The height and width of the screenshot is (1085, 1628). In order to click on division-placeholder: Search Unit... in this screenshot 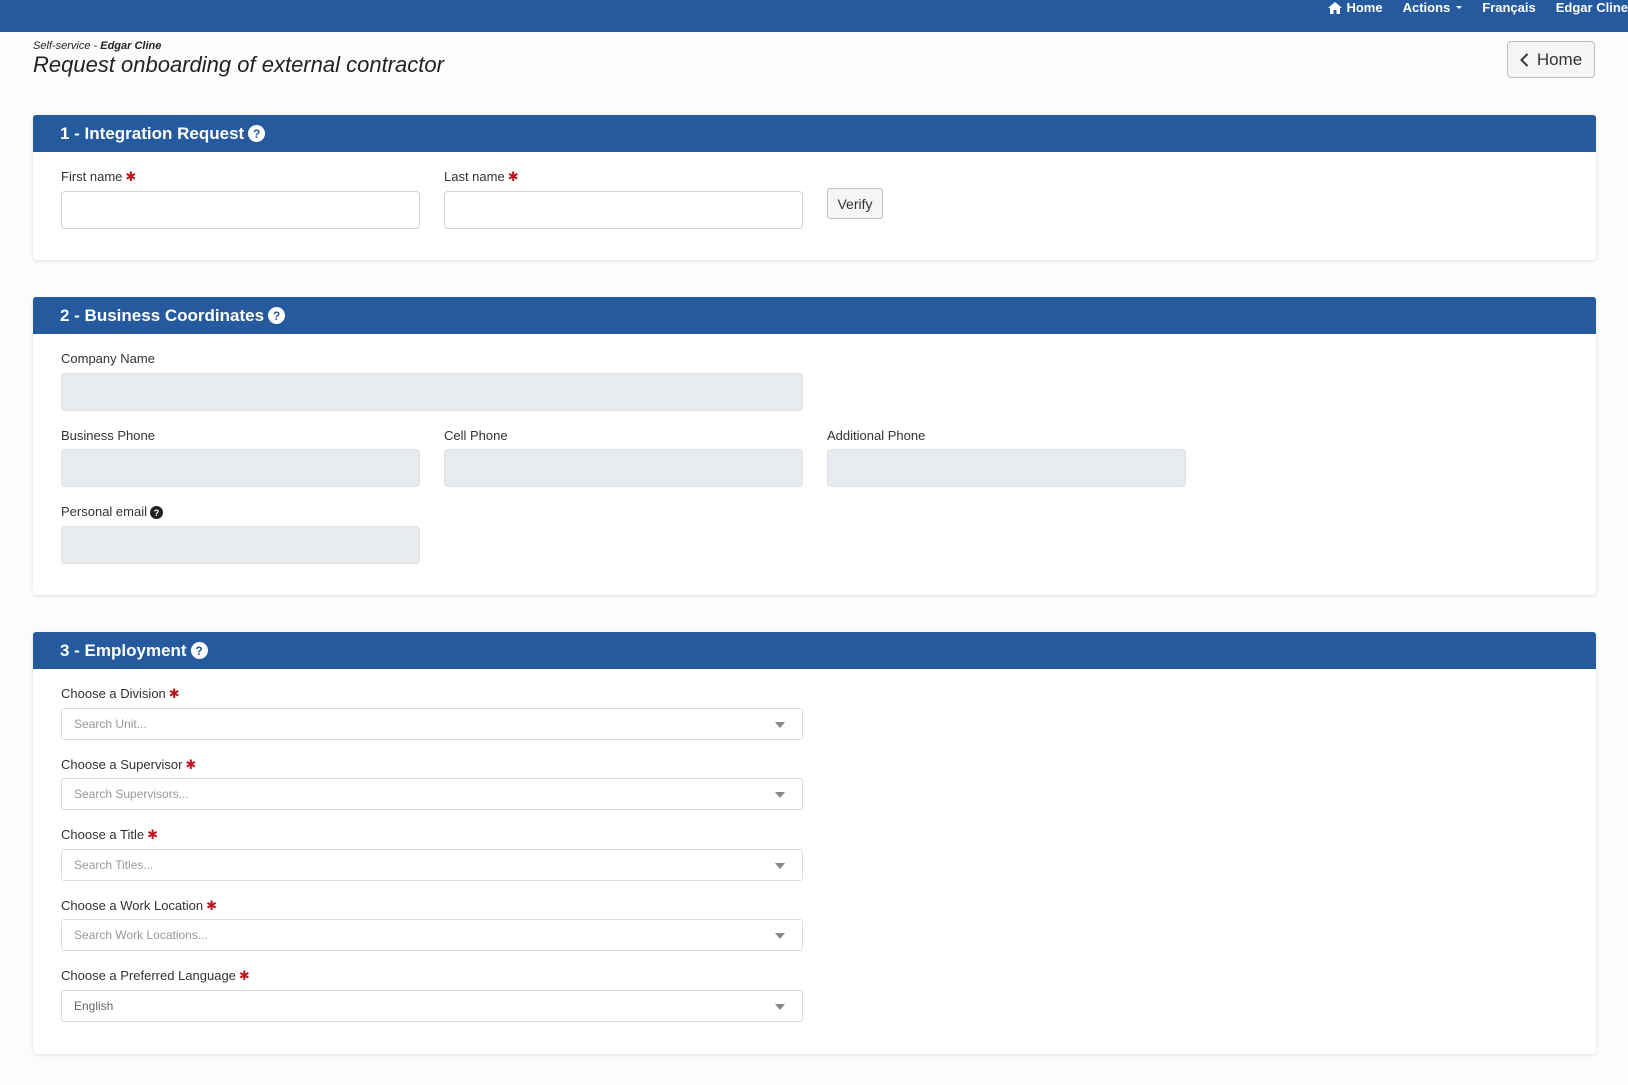, I will do `click(110, 724)`.